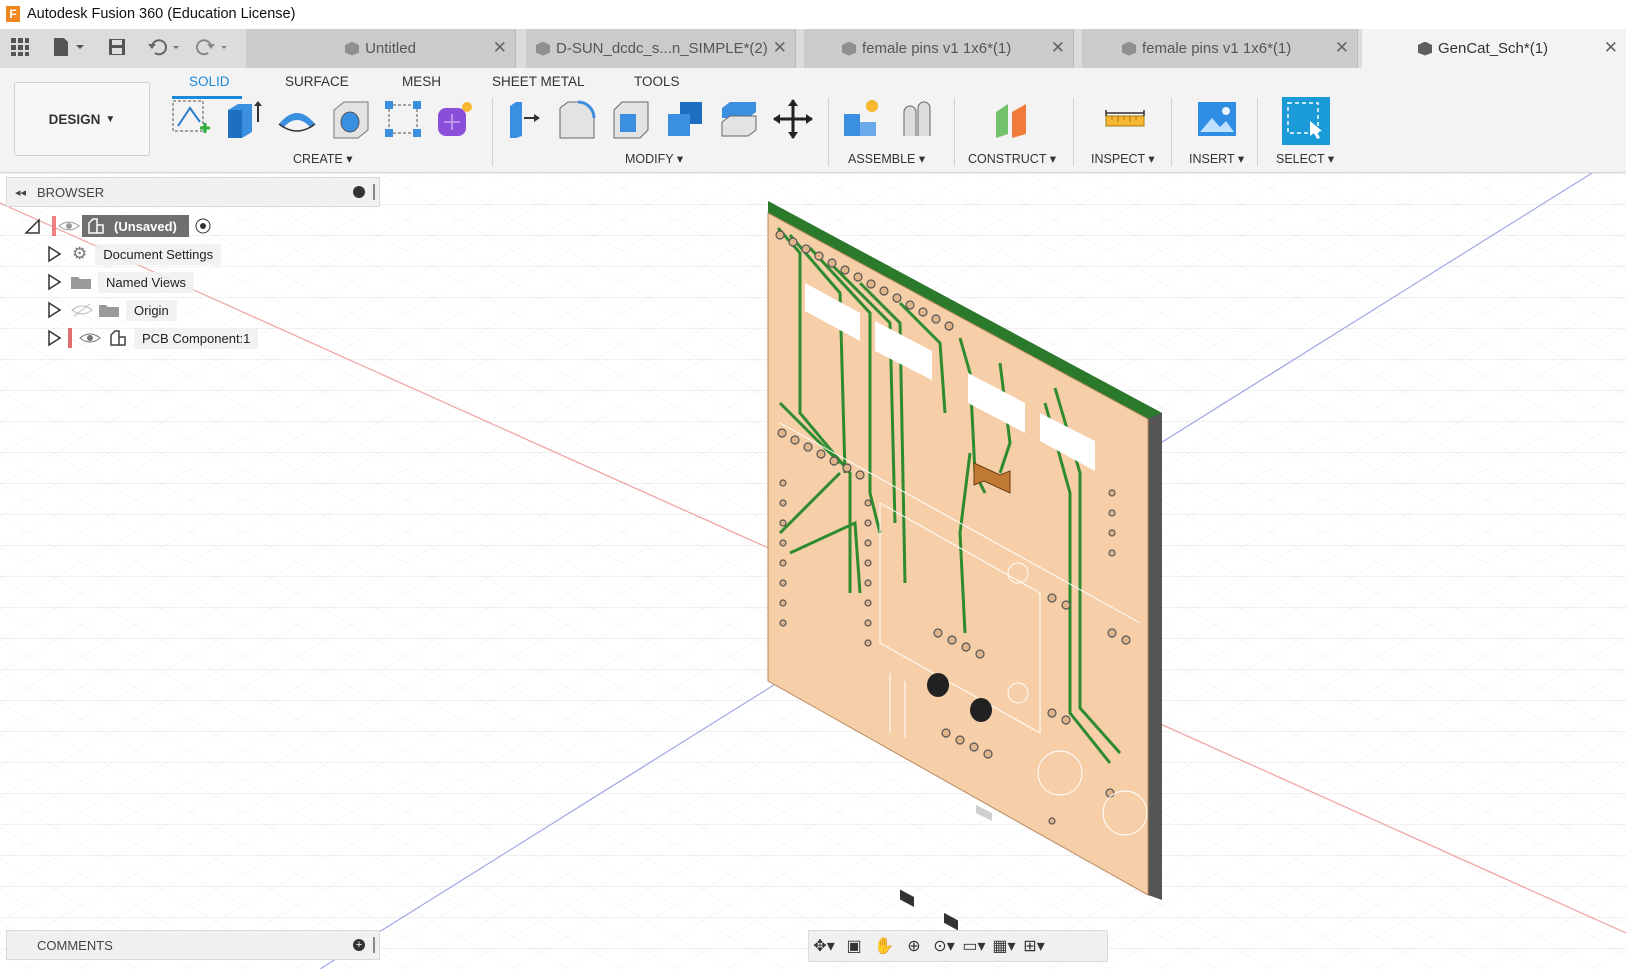  What do you see at coordinates (13, 14) in the screenshot?
I see `fusion-logo-icon: F` at bounding box center [13, 14].